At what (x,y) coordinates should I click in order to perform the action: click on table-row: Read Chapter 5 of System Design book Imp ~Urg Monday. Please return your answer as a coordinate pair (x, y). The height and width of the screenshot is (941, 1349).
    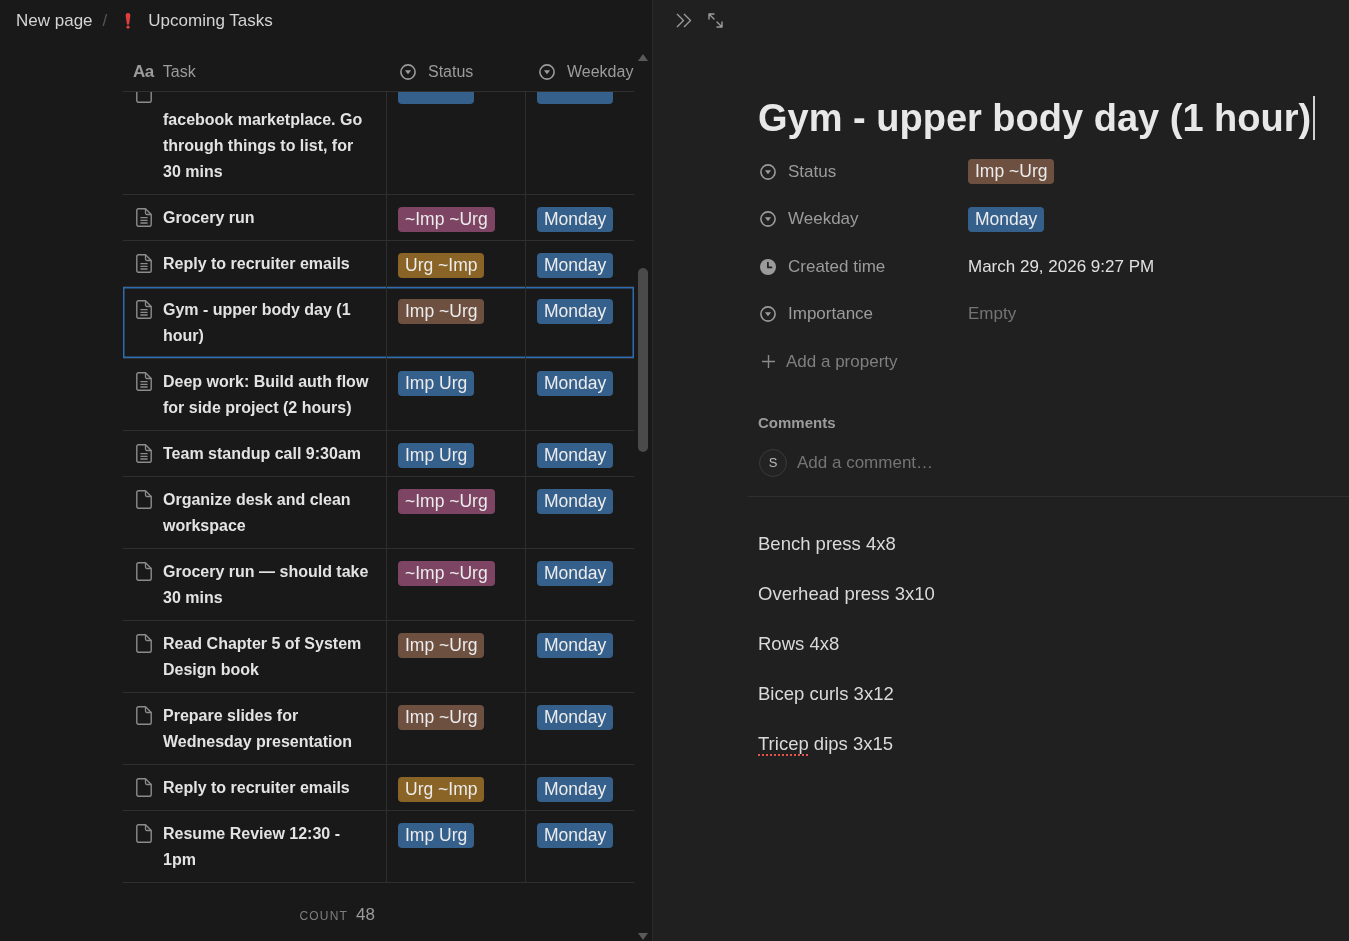
    Looking at the image, I should click on (378, 657).